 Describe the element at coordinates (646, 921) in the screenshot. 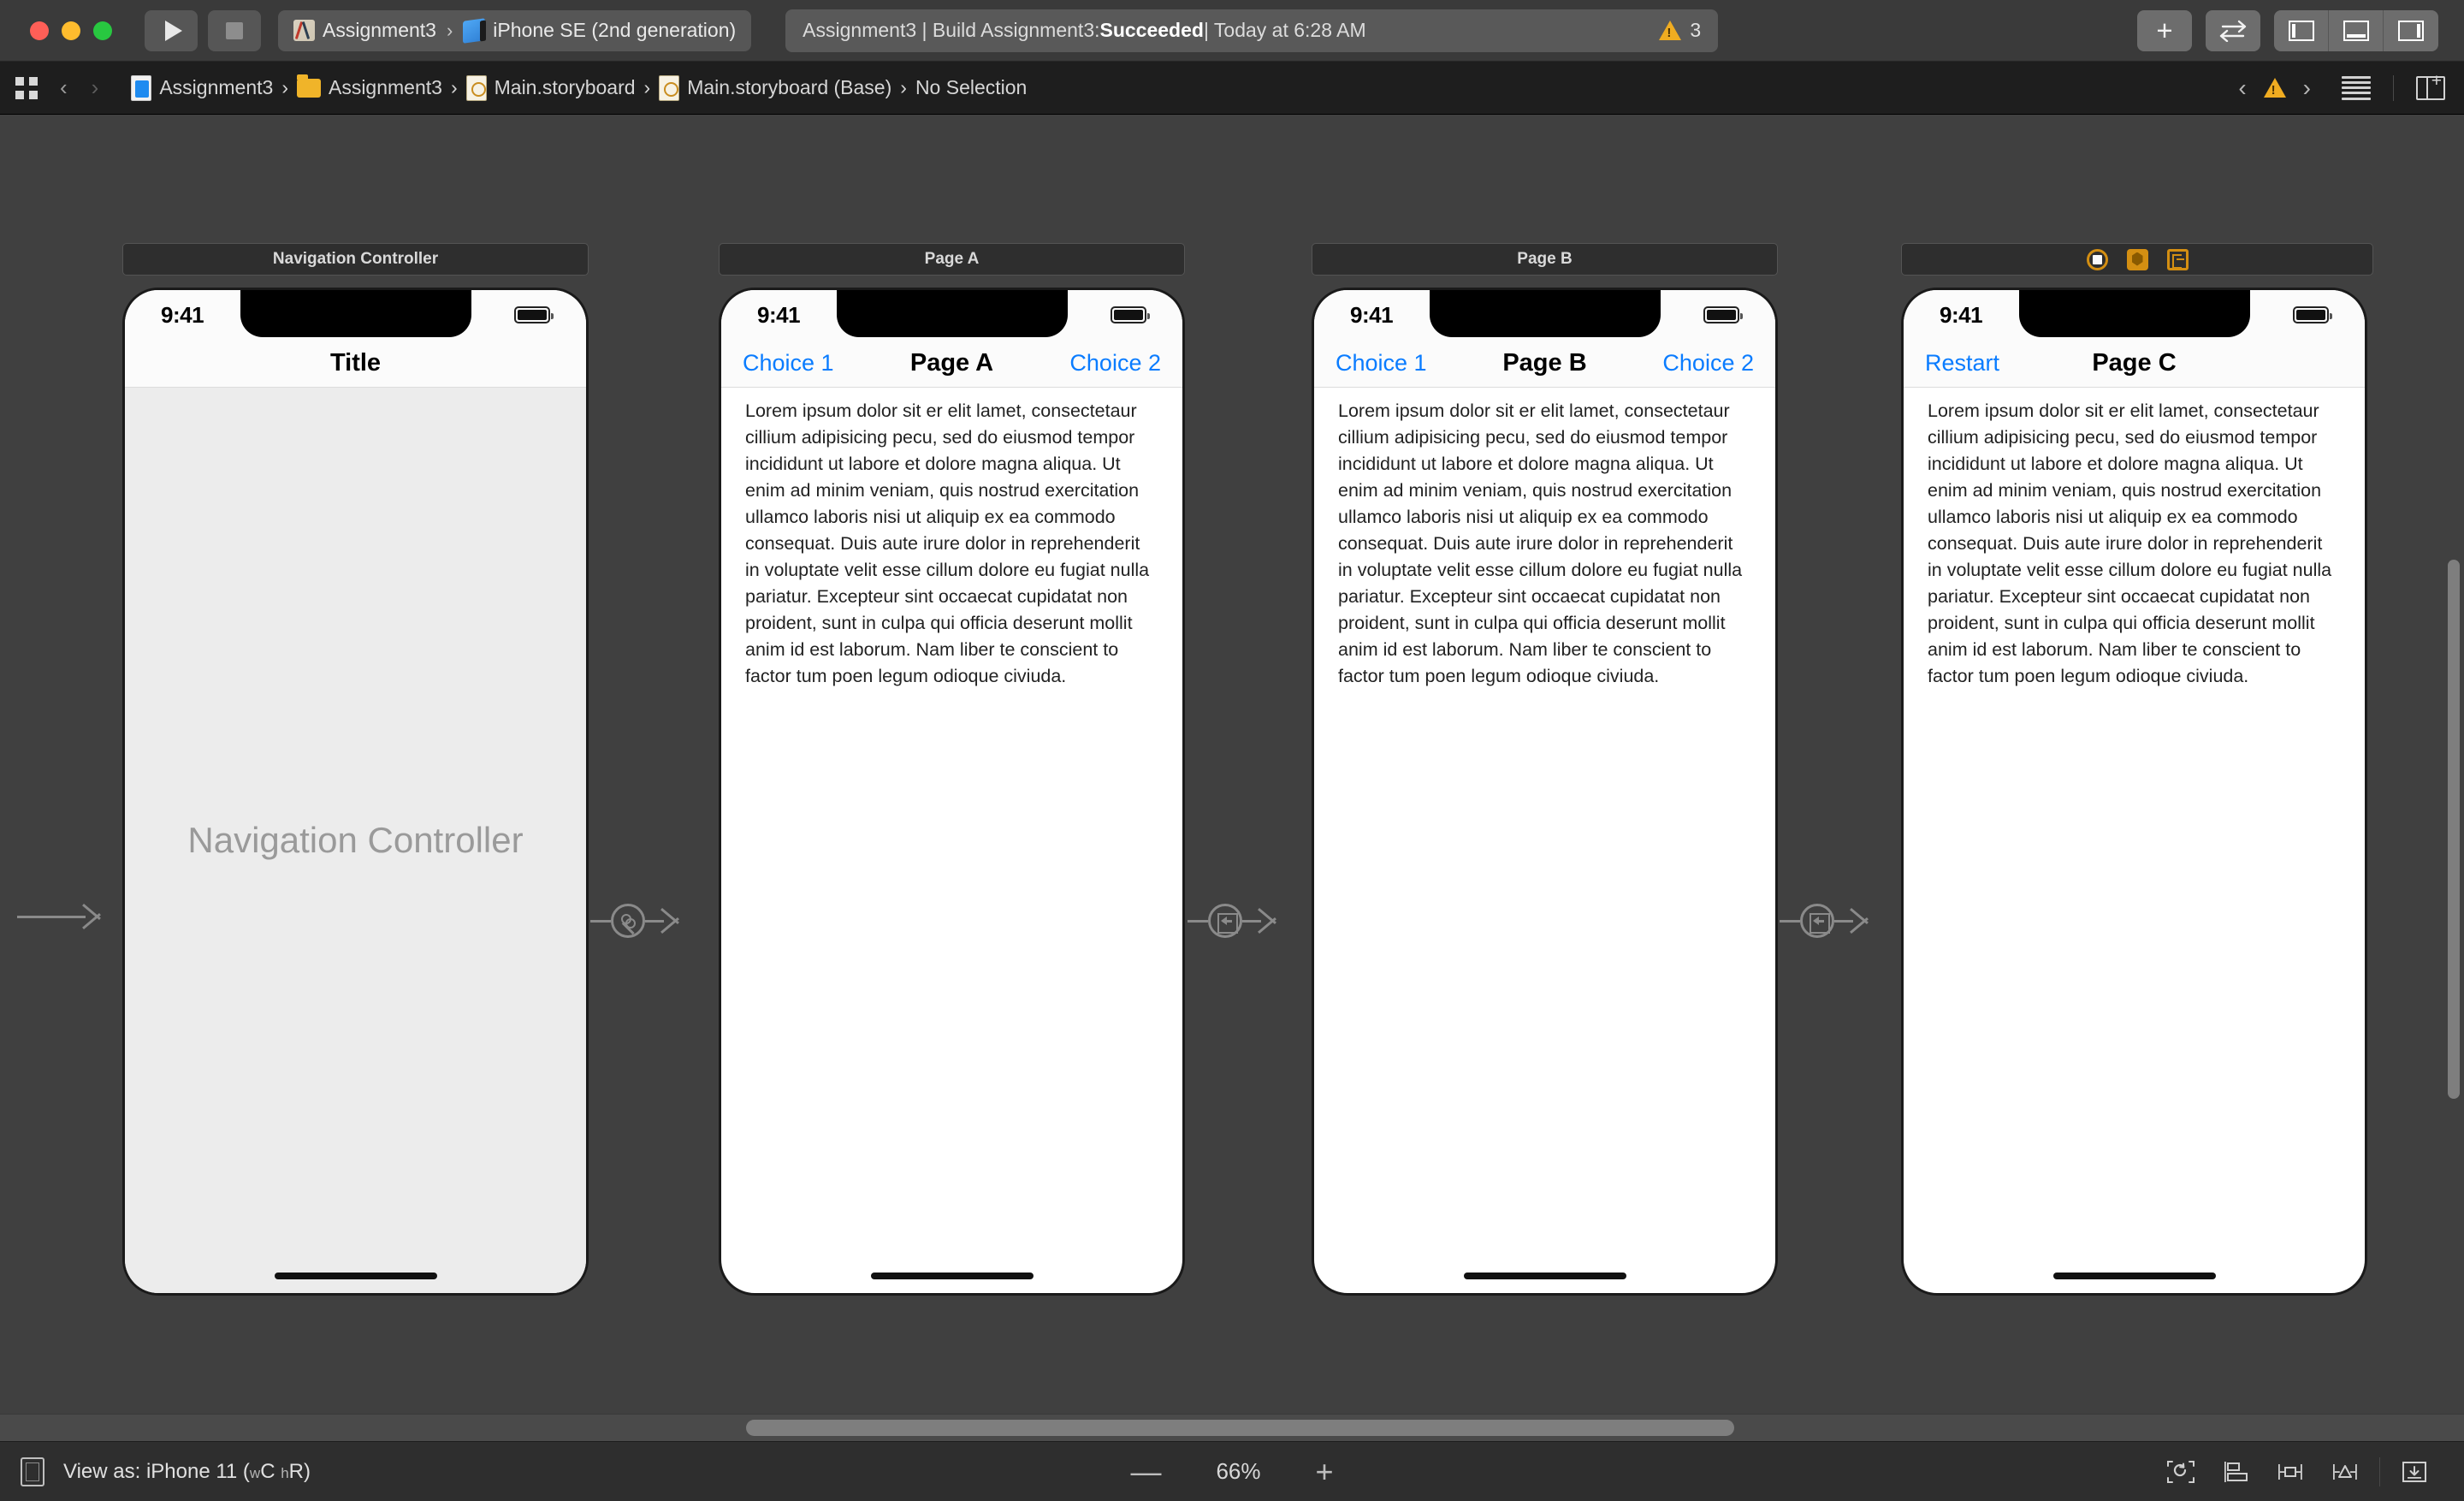

I see `relationship-segue` at that location.